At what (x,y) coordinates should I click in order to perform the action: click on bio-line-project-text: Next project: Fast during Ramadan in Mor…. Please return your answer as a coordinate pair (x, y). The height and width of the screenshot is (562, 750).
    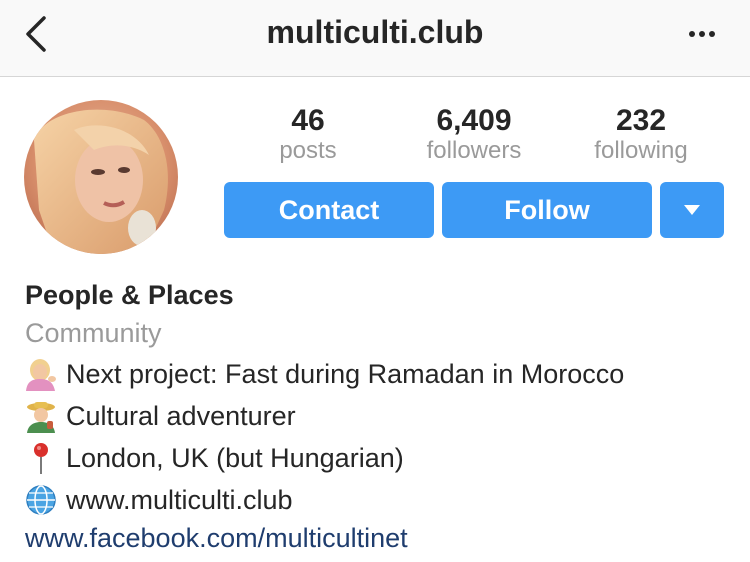
    Looking at the image, I should click on (345, 373).